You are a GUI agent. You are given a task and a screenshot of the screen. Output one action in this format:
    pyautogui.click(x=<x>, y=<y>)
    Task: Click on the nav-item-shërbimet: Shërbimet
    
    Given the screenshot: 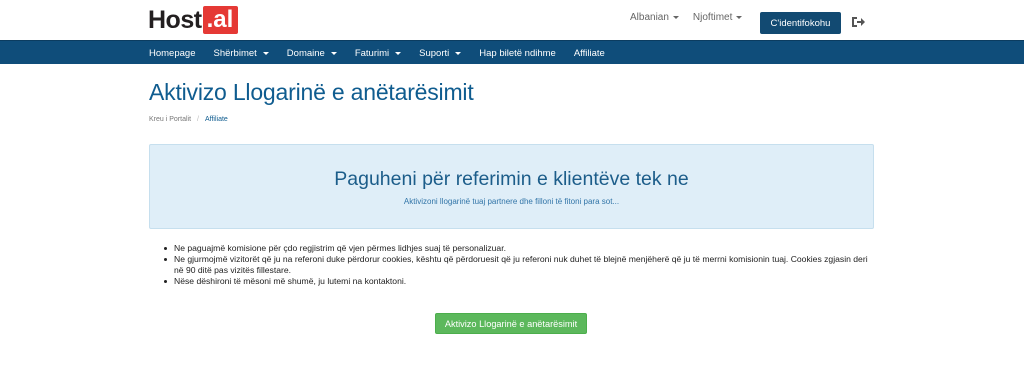 What is the action you would take?
    pyautogui.click(x=241, y=53)
    